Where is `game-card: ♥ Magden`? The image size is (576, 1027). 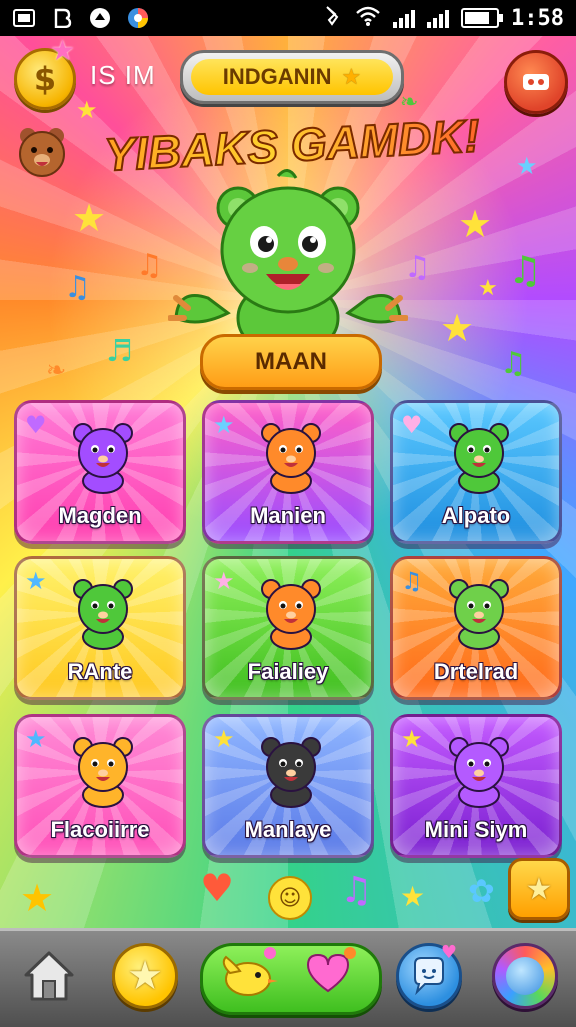
game-card: ♥ Magden is located at coordinates (100, 472).